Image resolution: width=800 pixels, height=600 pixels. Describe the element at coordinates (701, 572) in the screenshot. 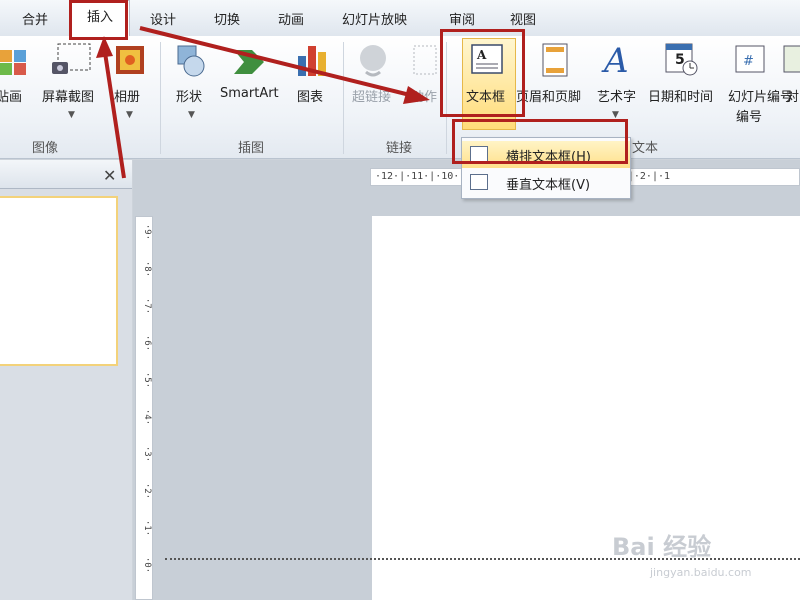

I see `watermark-url: jingyan.baidu.com` at that location.